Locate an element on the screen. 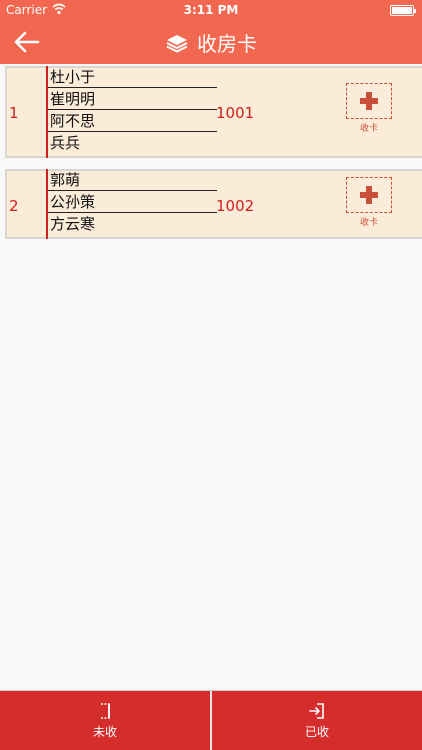  tab-label: 已收 is located at coordinates (316, 732).